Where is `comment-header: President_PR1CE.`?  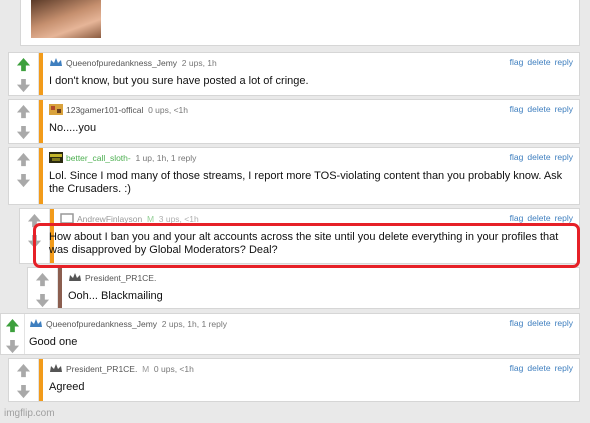
comment-header: President_PR1CE. is located at coordinates (112, 277).